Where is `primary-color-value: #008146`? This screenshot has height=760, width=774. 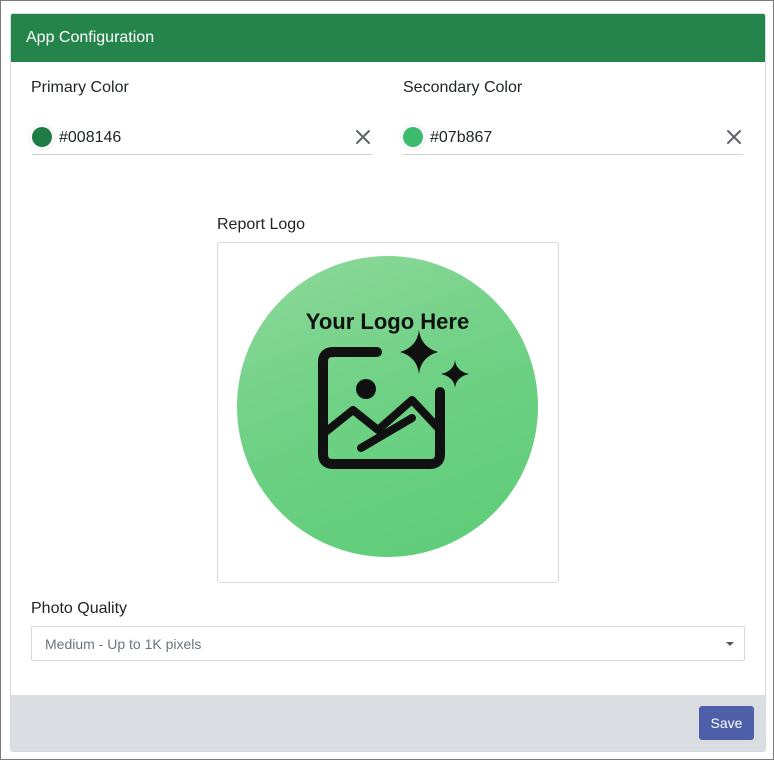
primary-color-value: #008146 is located at coordinates (90, 138).